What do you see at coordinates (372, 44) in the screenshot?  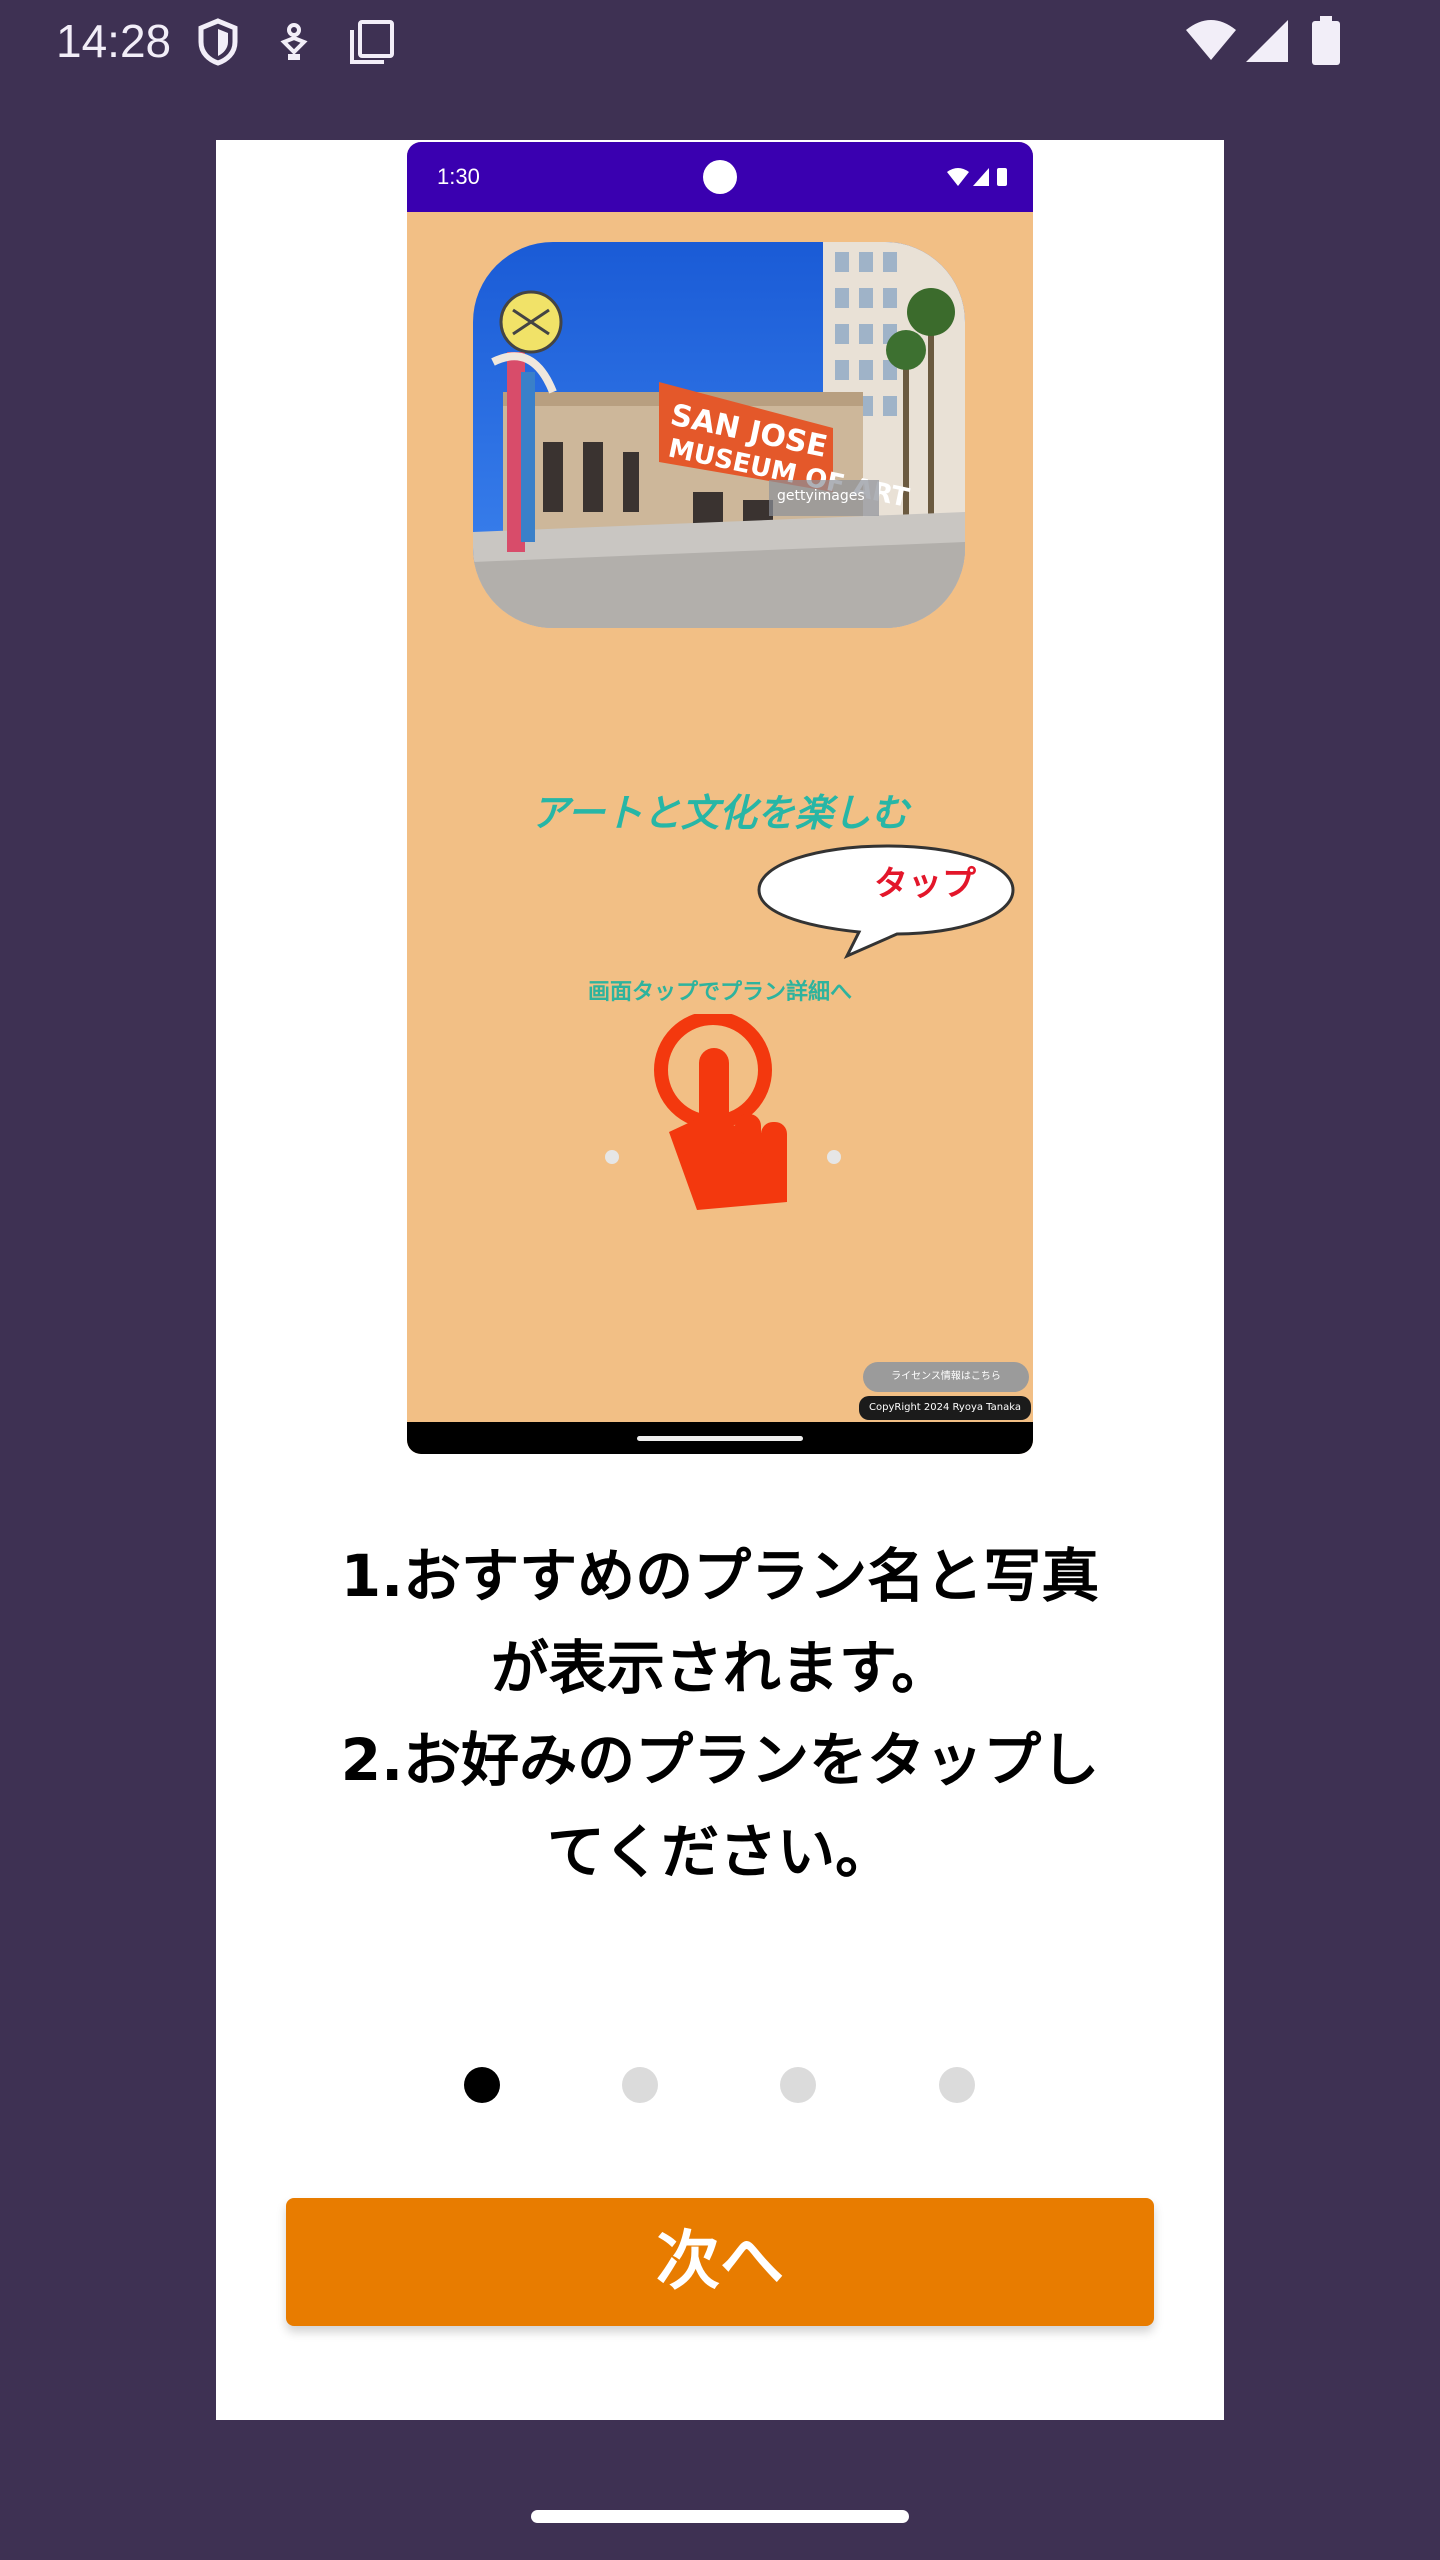 I see `copy-icon` at bounding box center [372, 44].